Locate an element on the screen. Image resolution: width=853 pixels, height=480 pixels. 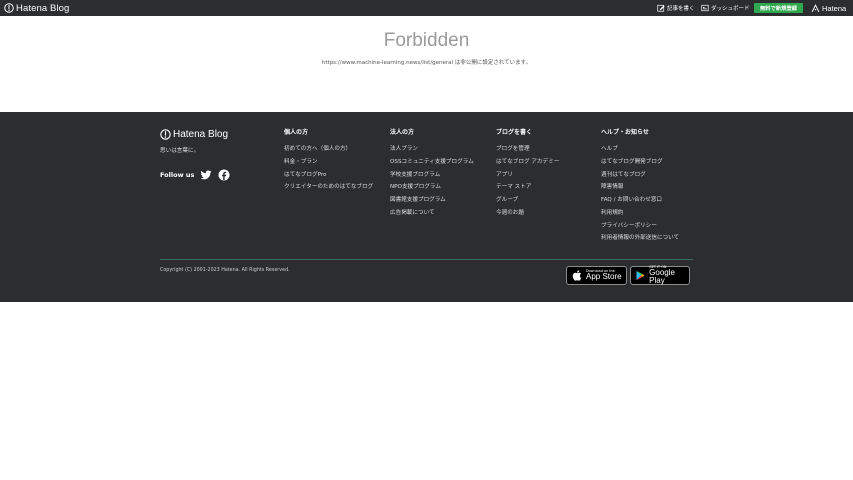
footer-link: 週刊はてなブログ is located at coordinates (651, 176).